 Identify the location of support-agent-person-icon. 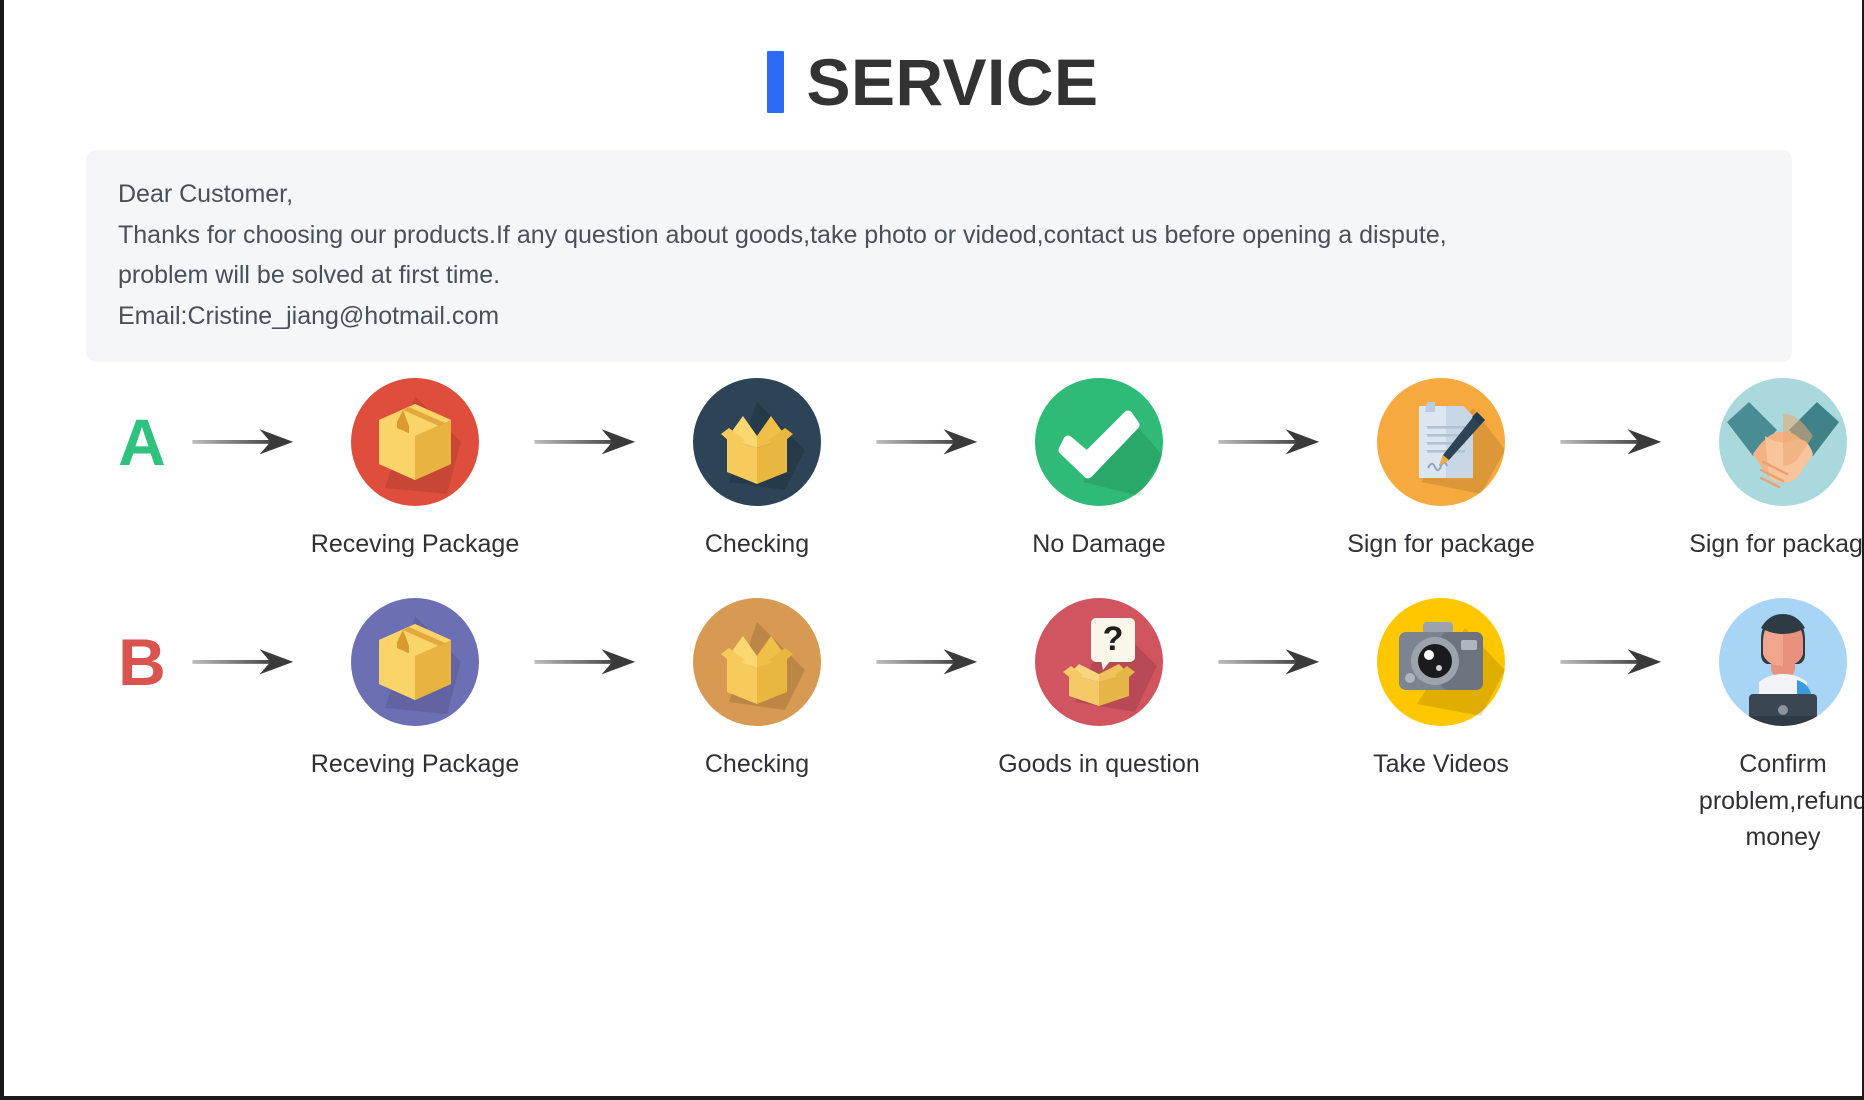
(1783, 662).